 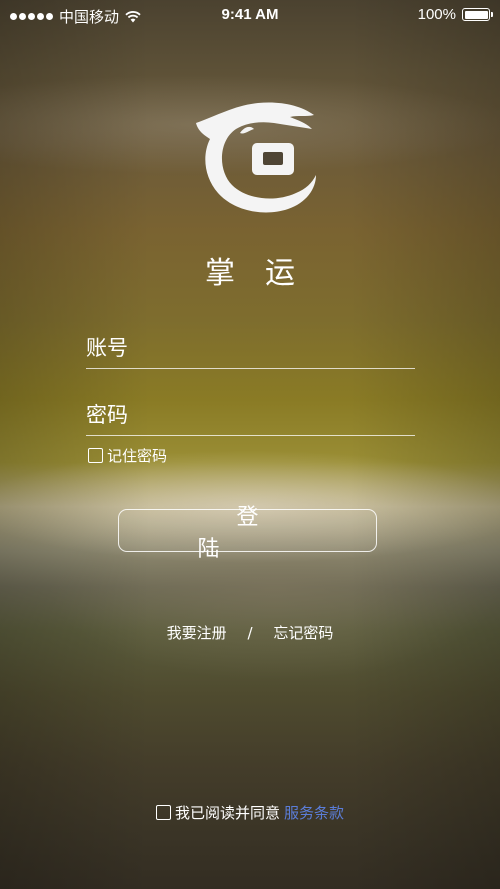 I want to click on terms-link: 服务条款, so click(x=314, y=812).